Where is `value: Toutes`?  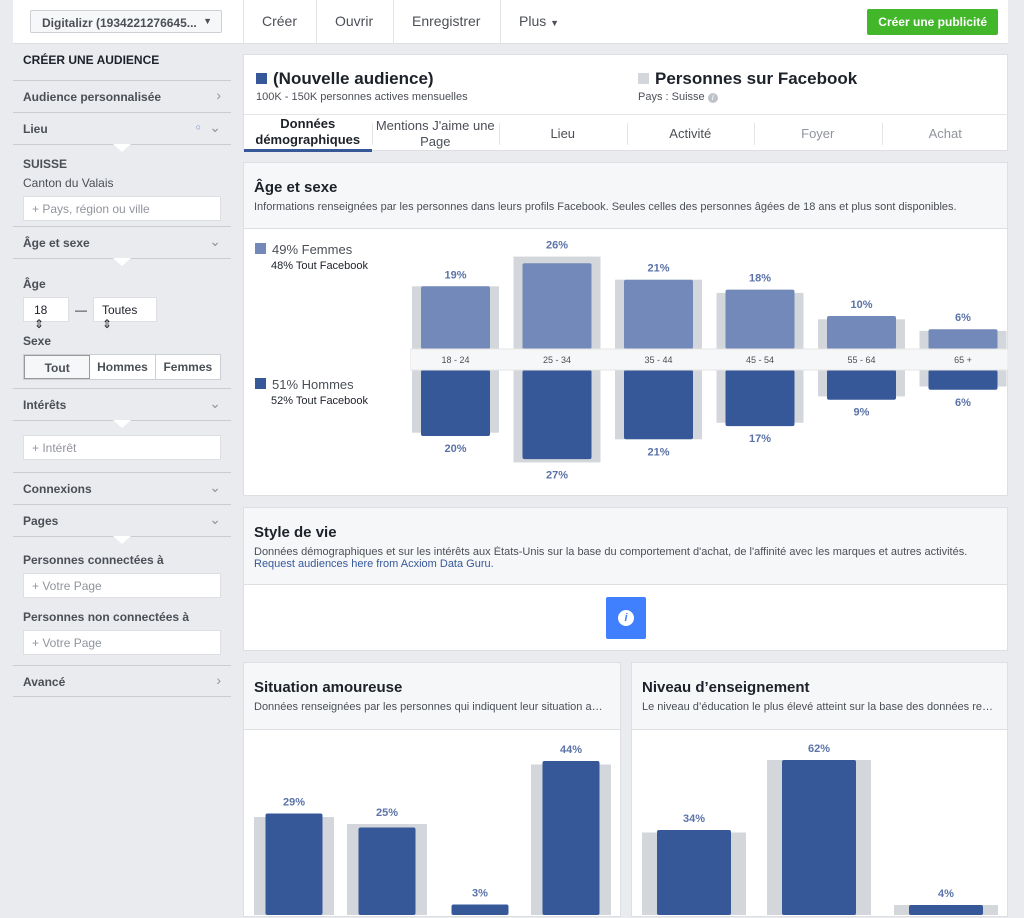
value: Toutes is located at coordinates (120, 310).